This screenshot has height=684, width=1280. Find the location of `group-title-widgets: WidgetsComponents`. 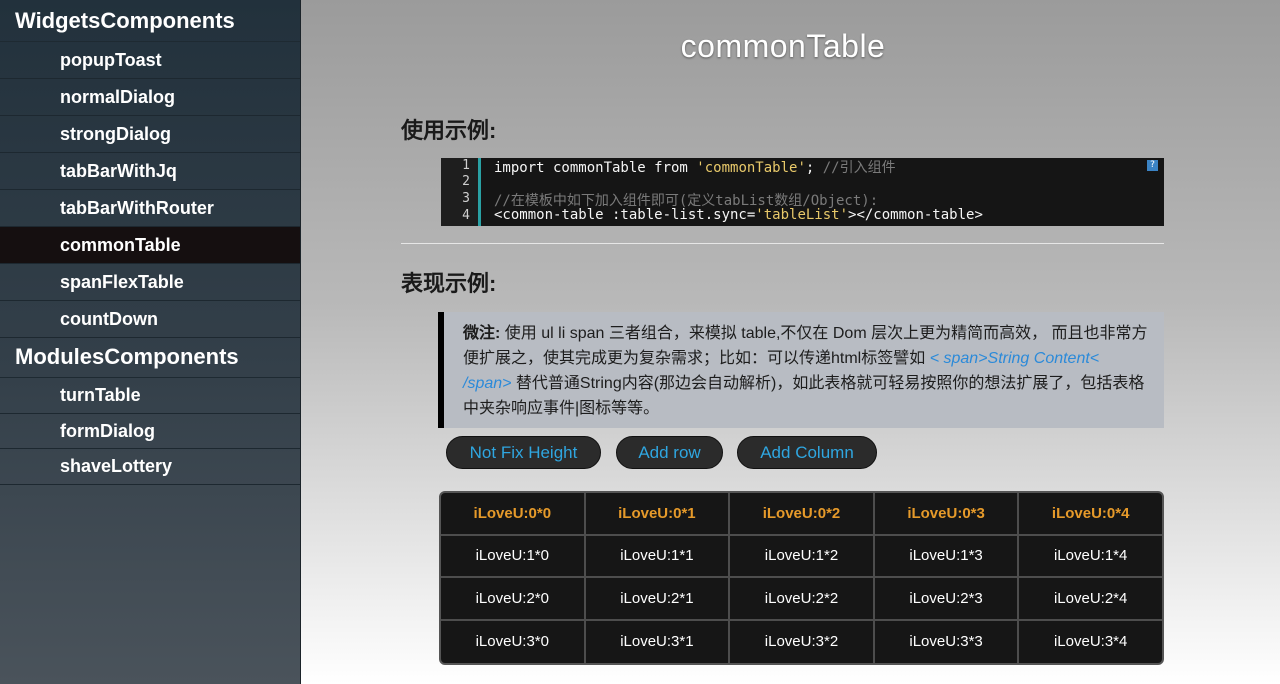

group-title-widgets: WidgetsComponents is located at coordinates (150, 21).